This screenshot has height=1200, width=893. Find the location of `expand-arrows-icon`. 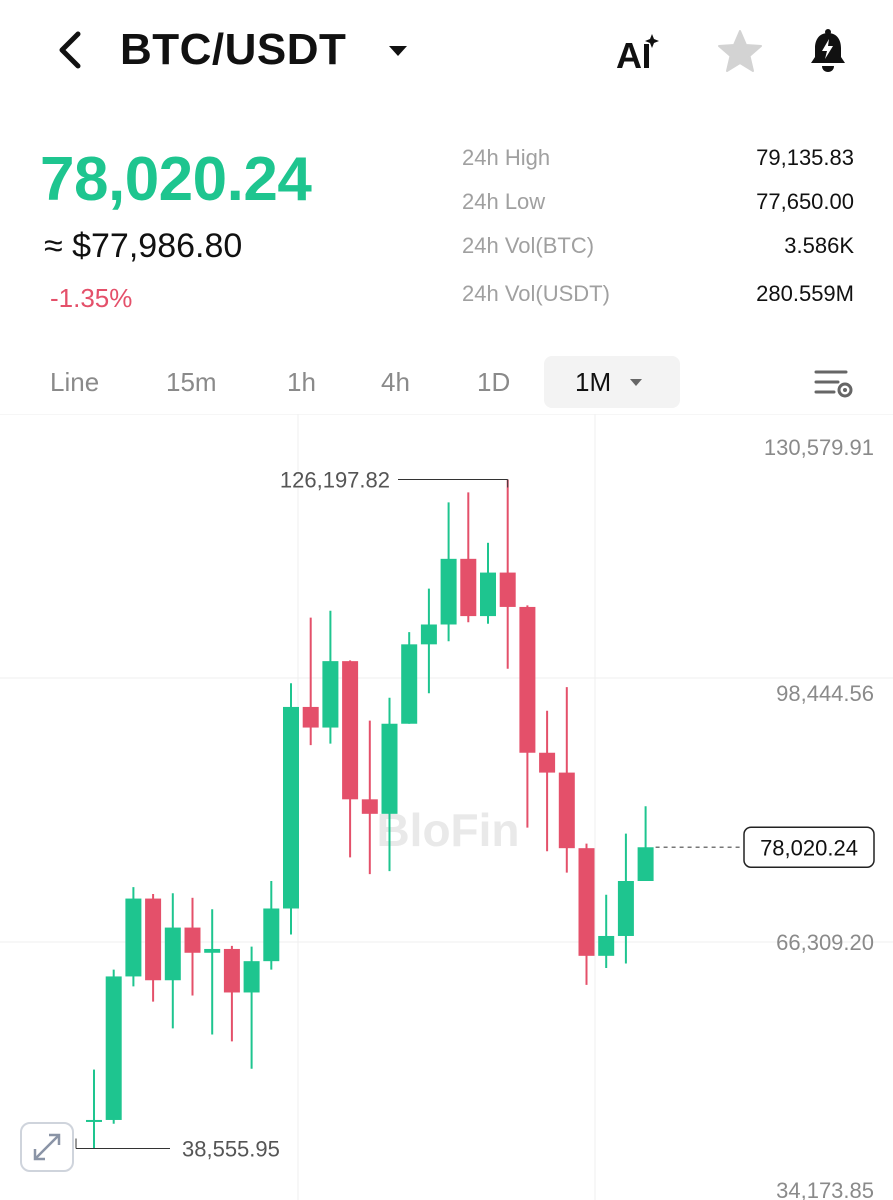

expand-arrows-icon is located at coordinates (47, 1147).